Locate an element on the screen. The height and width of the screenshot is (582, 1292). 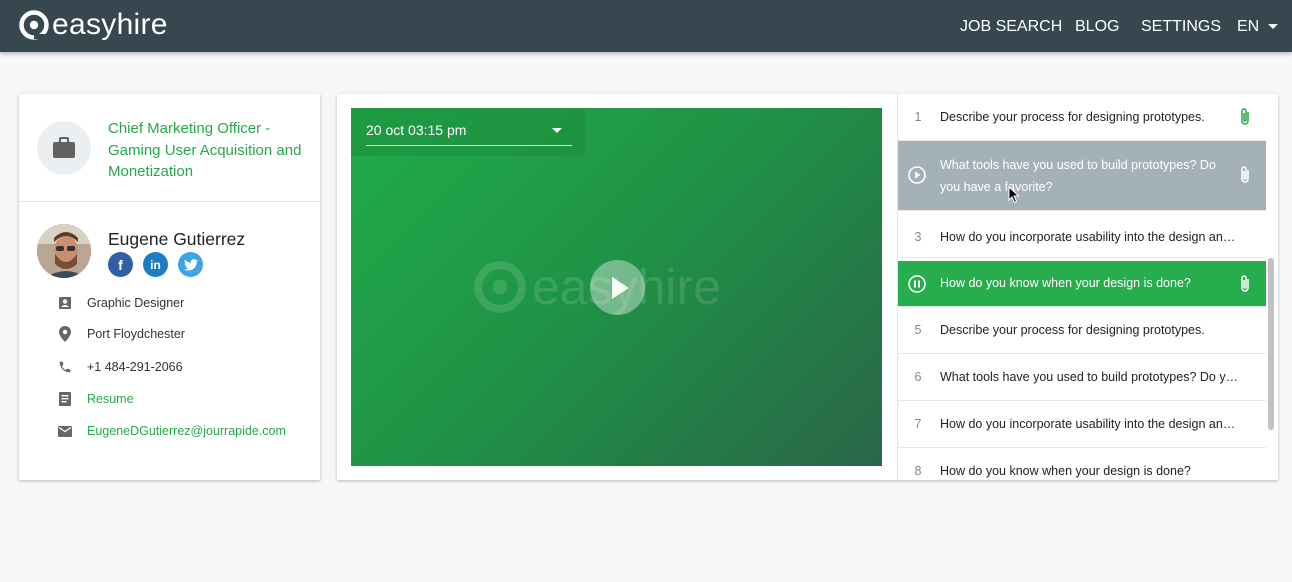
document-icon is located at coordinates (65, 399).